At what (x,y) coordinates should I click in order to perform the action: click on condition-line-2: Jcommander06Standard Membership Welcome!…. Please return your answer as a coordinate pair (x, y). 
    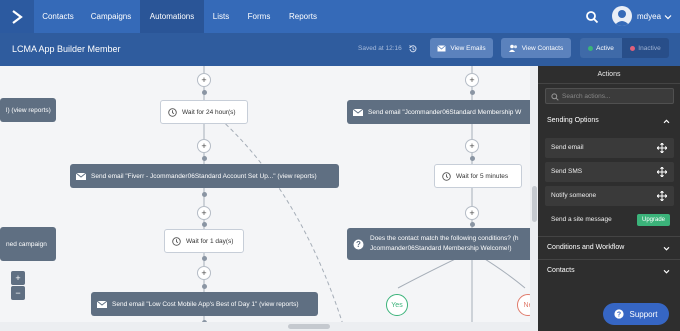
    Looking at the image, I should click on (441, 248).